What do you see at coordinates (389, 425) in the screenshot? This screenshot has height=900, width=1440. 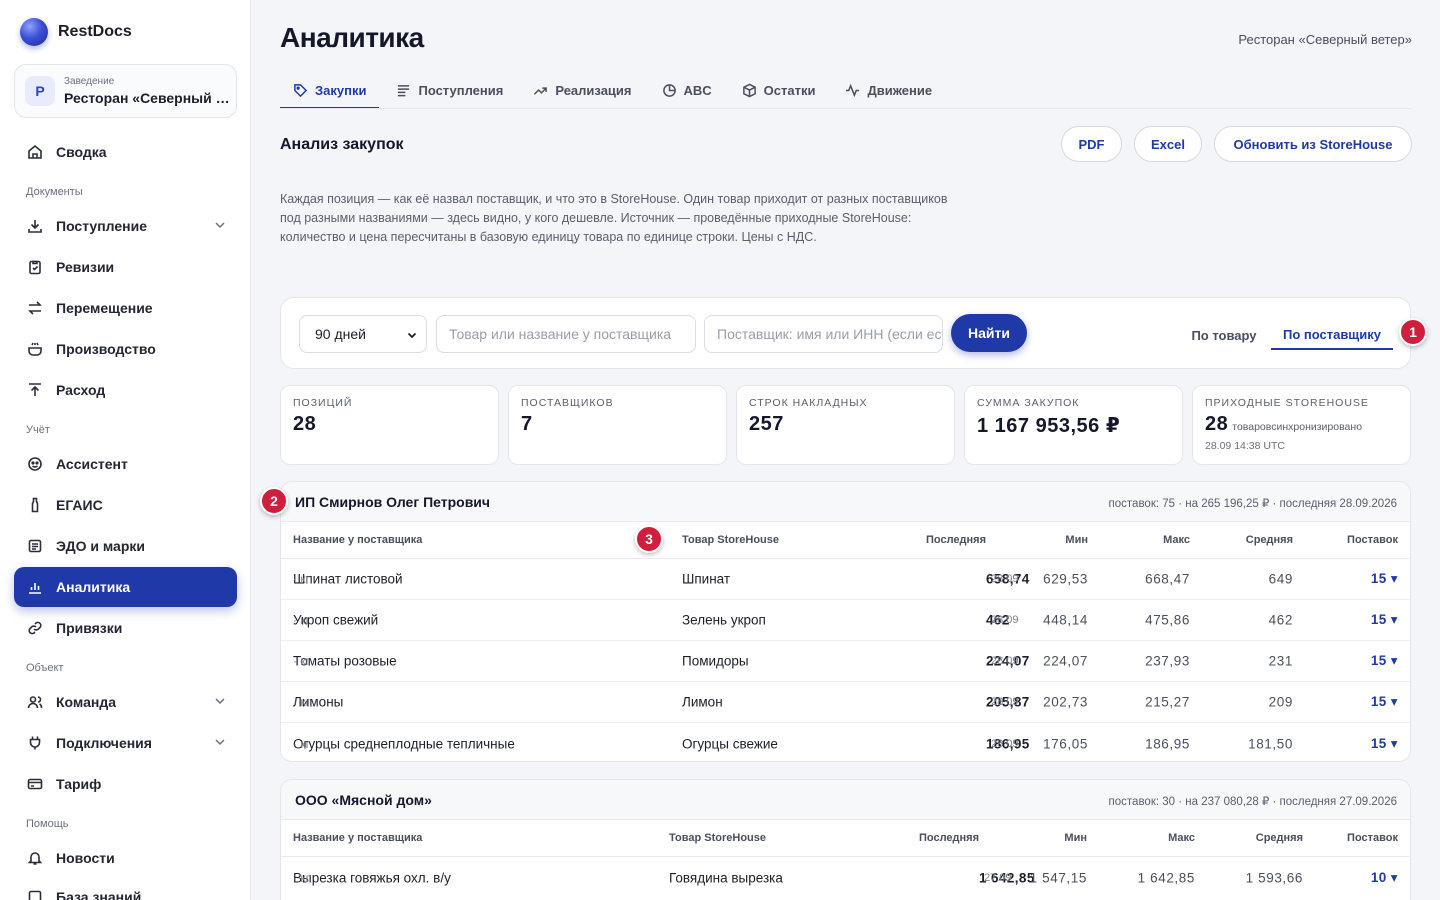 I see `kpi-positions: Позиций 28` at bounding box center [389, 425].